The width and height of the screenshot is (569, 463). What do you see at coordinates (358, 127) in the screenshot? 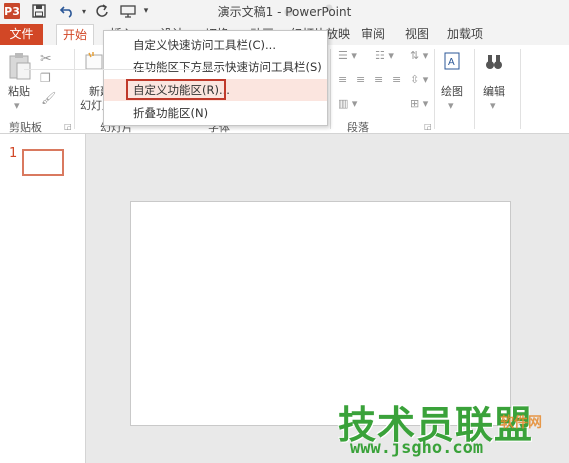
I see `paragraph-group-label: 段落` at bounding box center [358, 127].